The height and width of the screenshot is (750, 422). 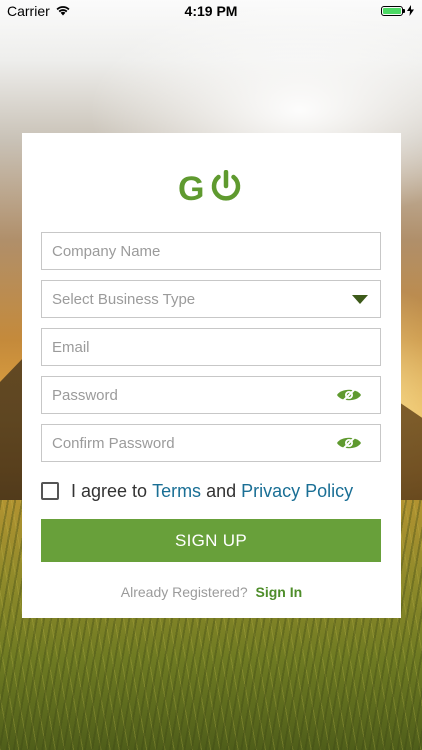 I want to click on email-input, so click(x=211, y=347).